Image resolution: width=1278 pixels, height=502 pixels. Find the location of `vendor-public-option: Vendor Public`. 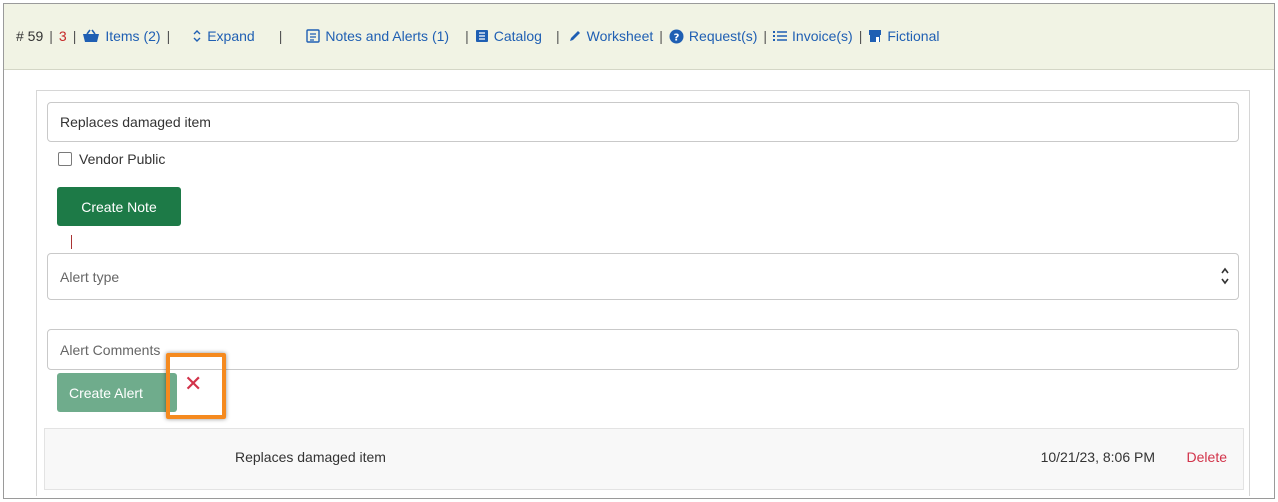

vendor-public-option: Vendor Public is located at coordinates (111, 159).